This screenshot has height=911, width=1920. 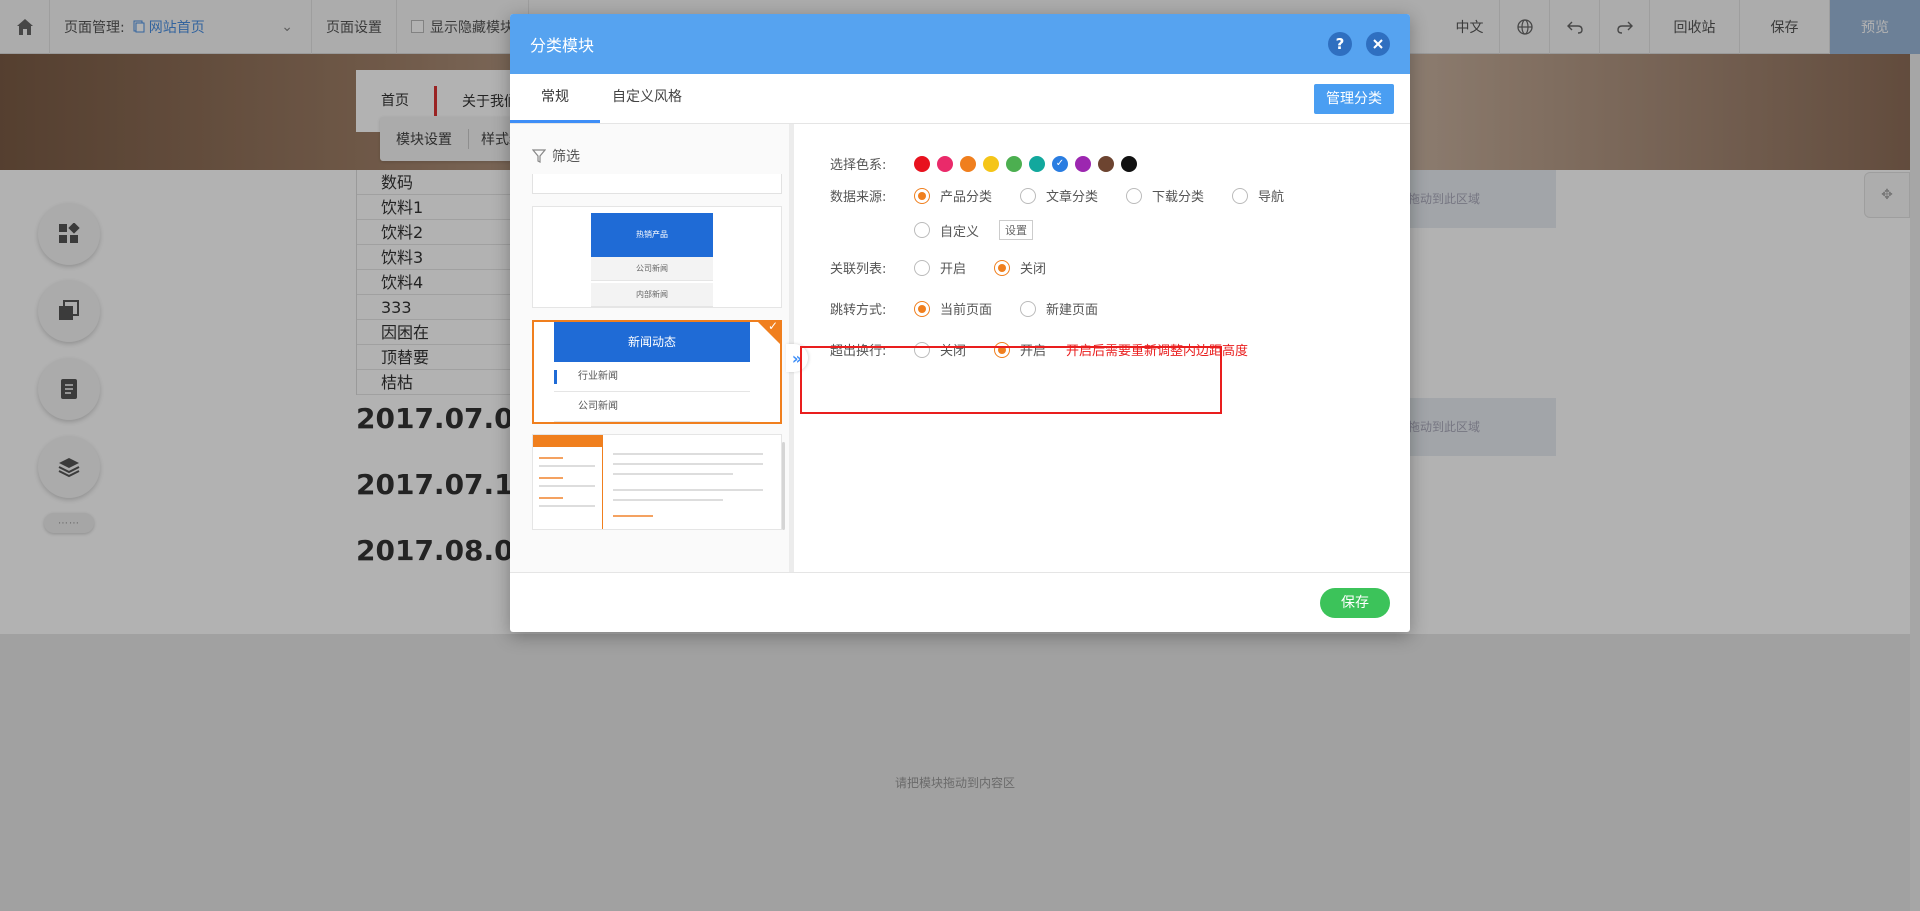 I want to click on source-row: 数据来源: 产品分类 文章分类 下载分类 导航, so click(x=1071, y=195).